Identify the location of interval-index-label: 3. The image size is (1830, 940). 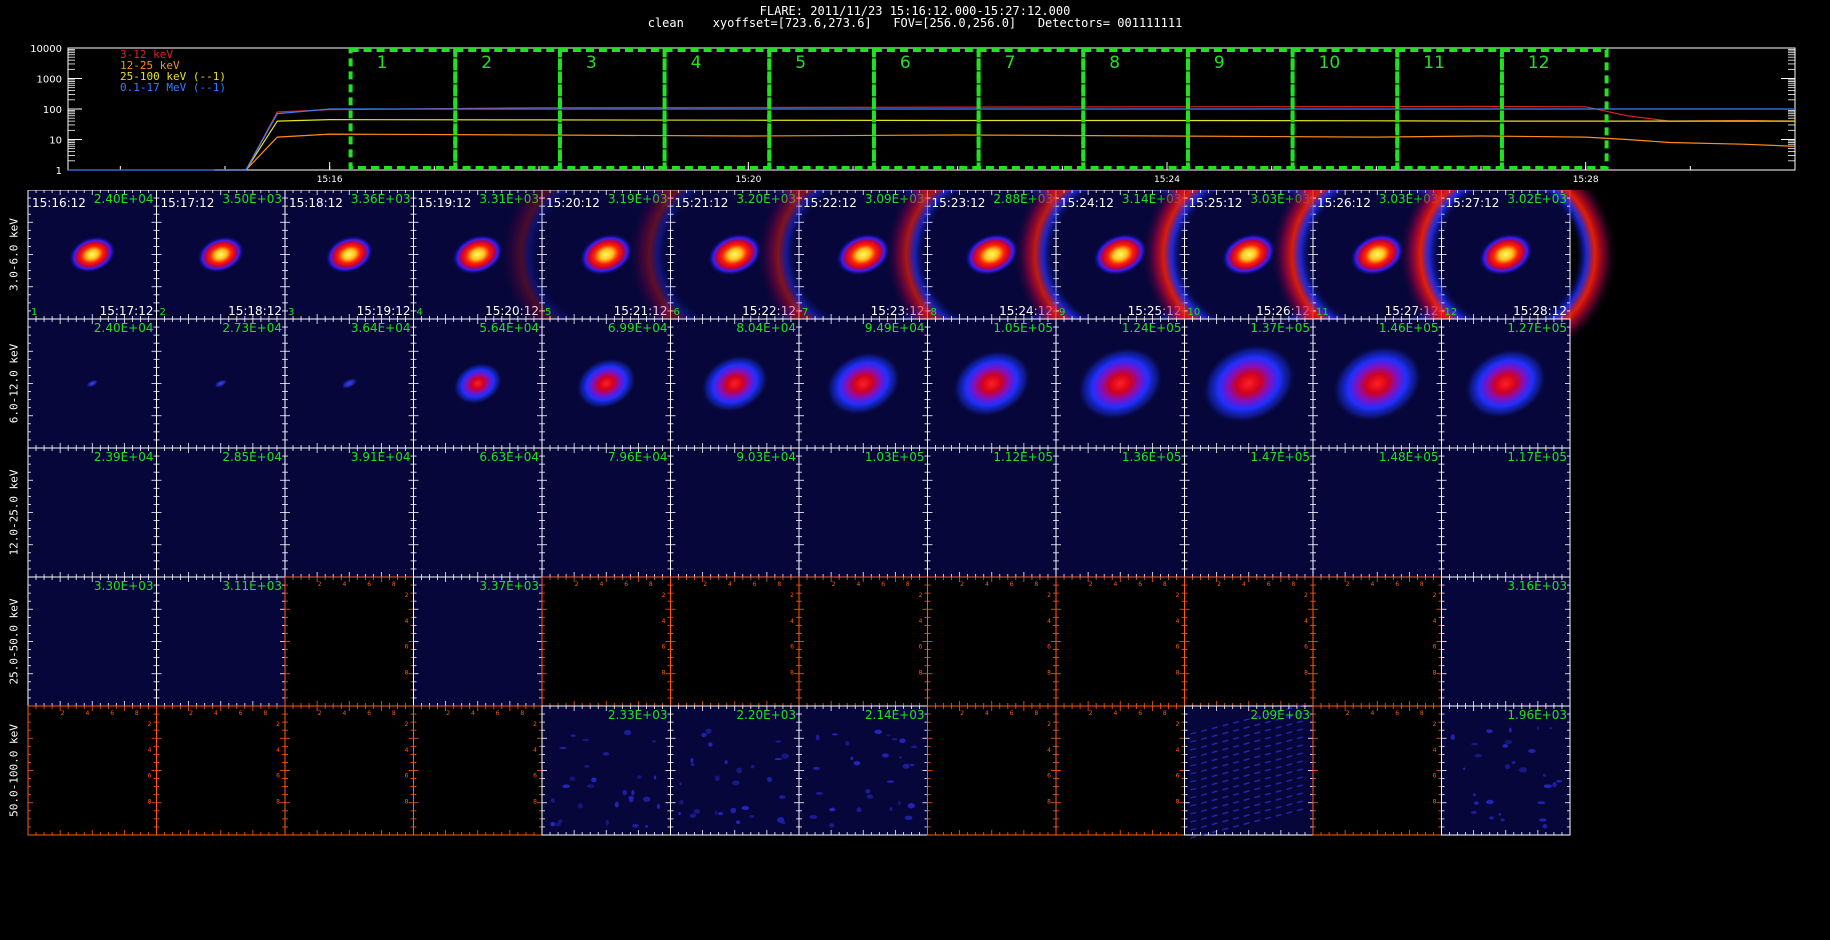
(291, 312).